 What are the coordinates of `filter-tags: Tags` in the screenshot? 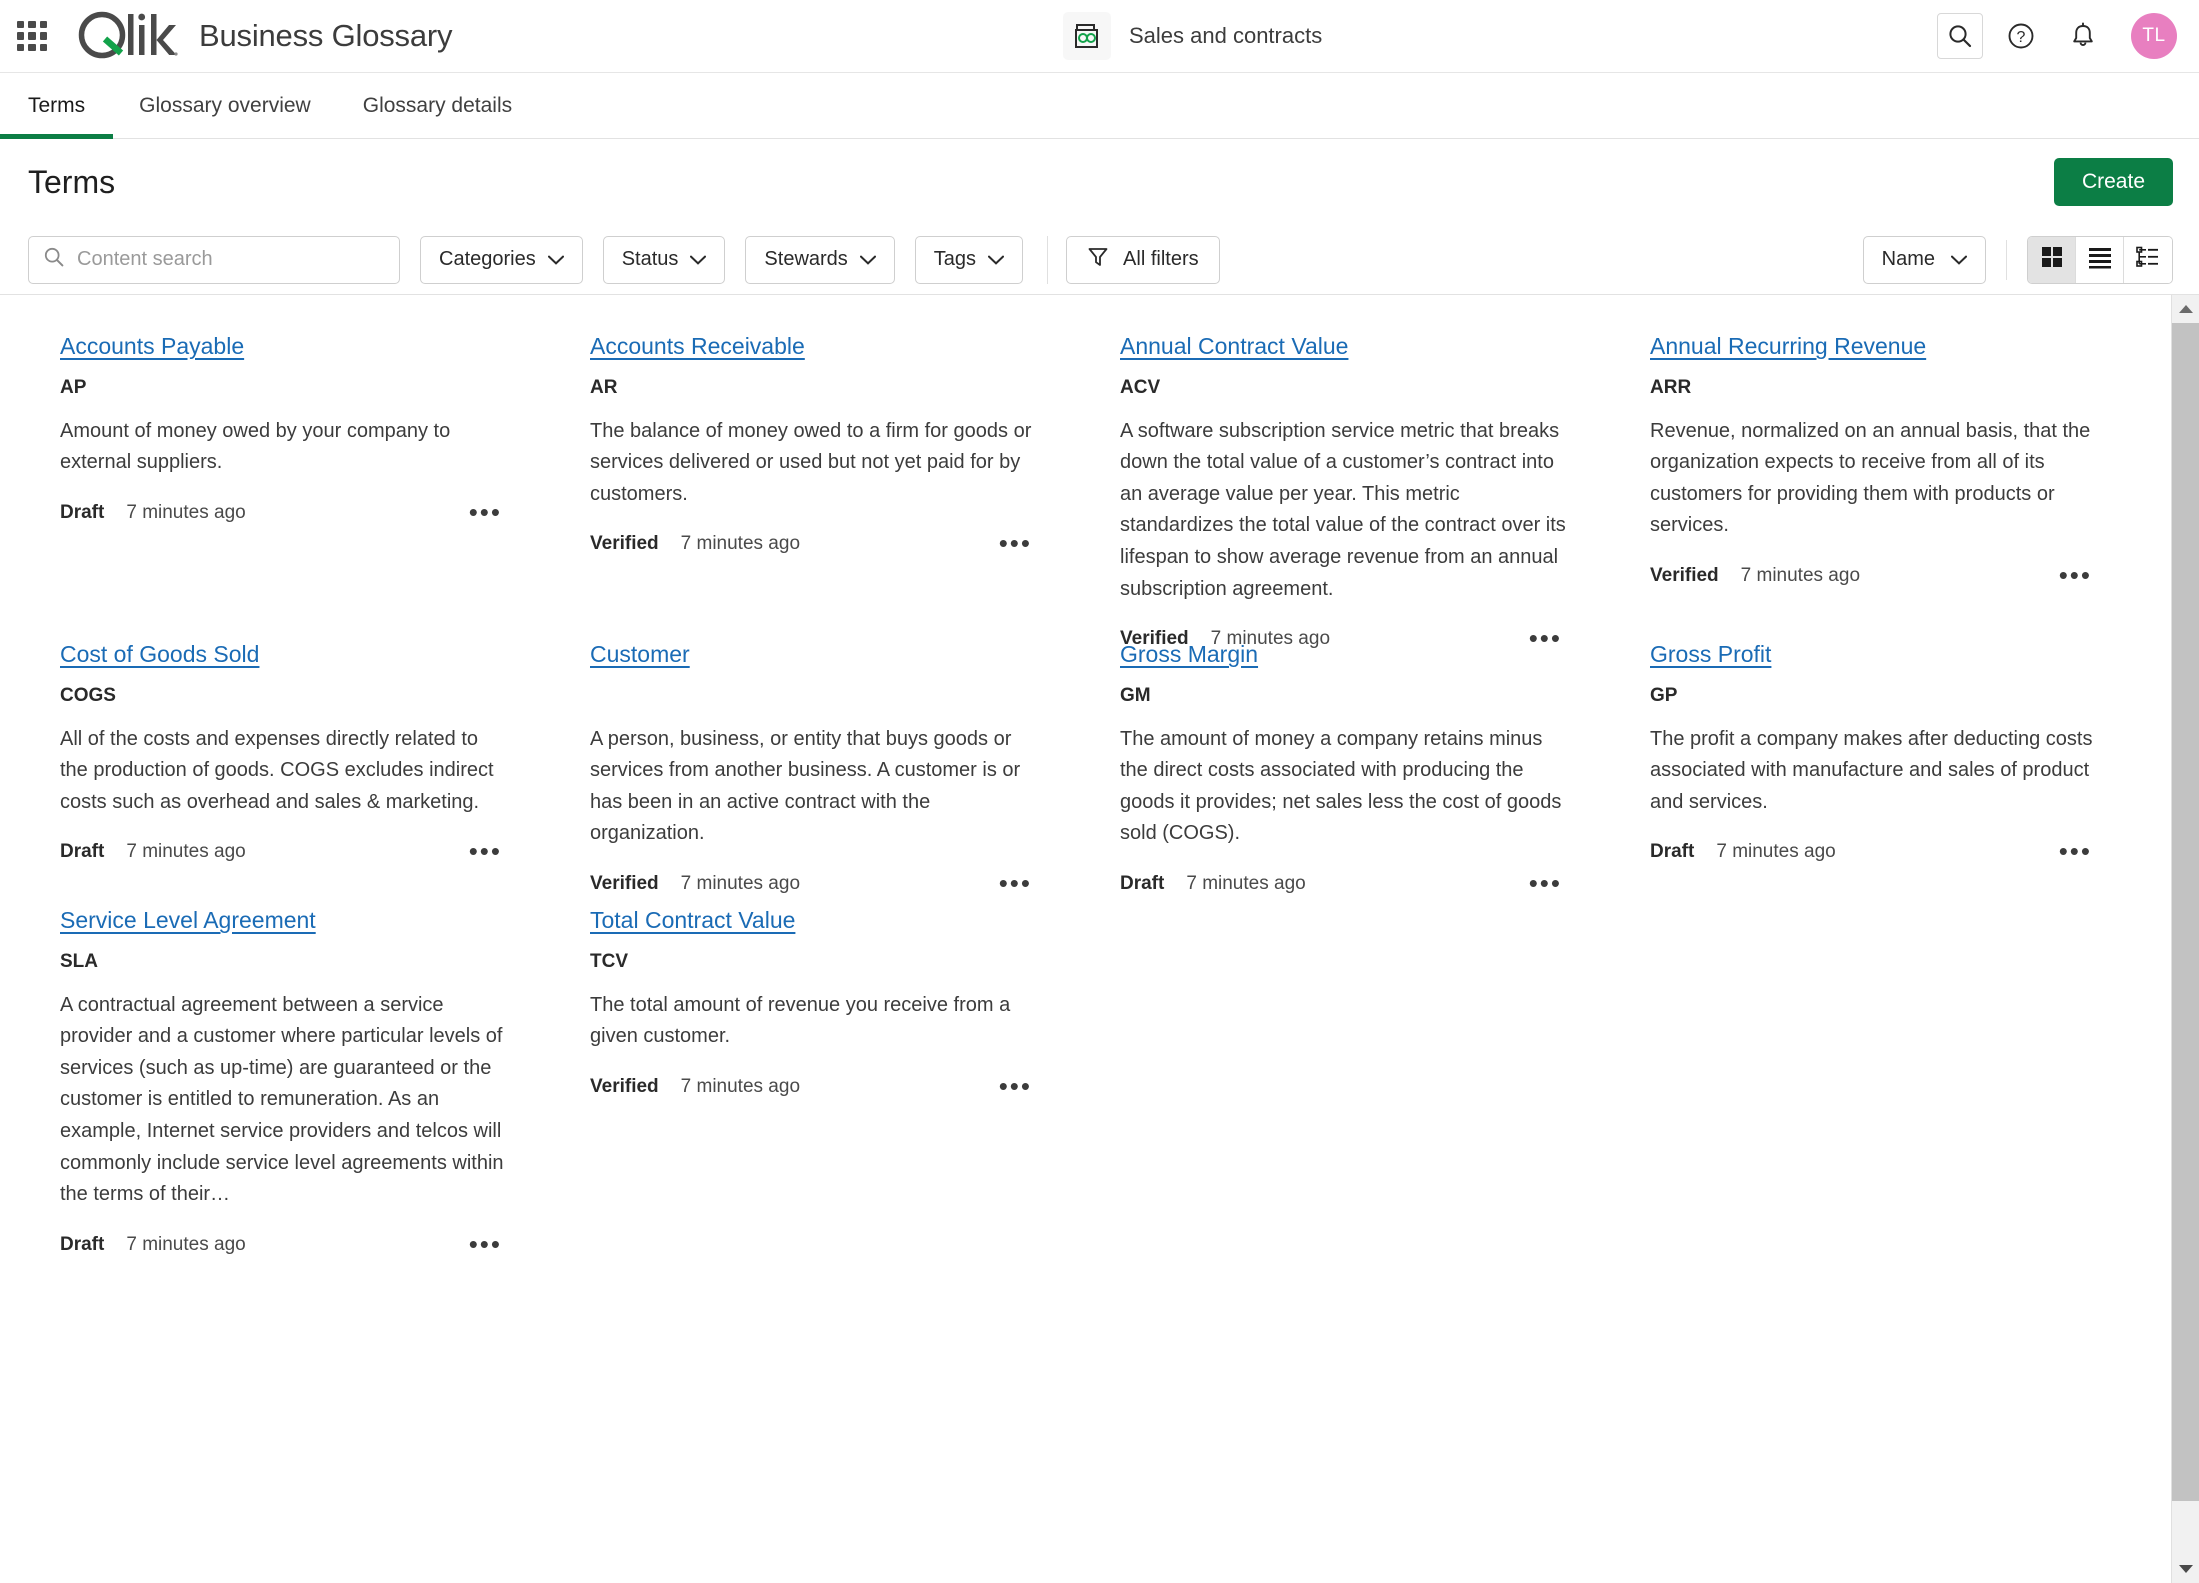 It's located at (969, 259).